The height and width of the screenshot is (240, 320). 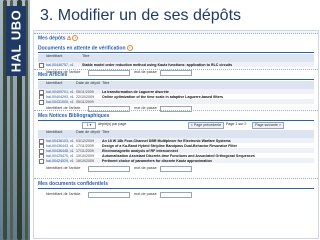 What do you see at coordinates (60, 146) in the screenshot?
I see `row-identifiant: hal-00436443, v1` at bounding box center [60, 146].